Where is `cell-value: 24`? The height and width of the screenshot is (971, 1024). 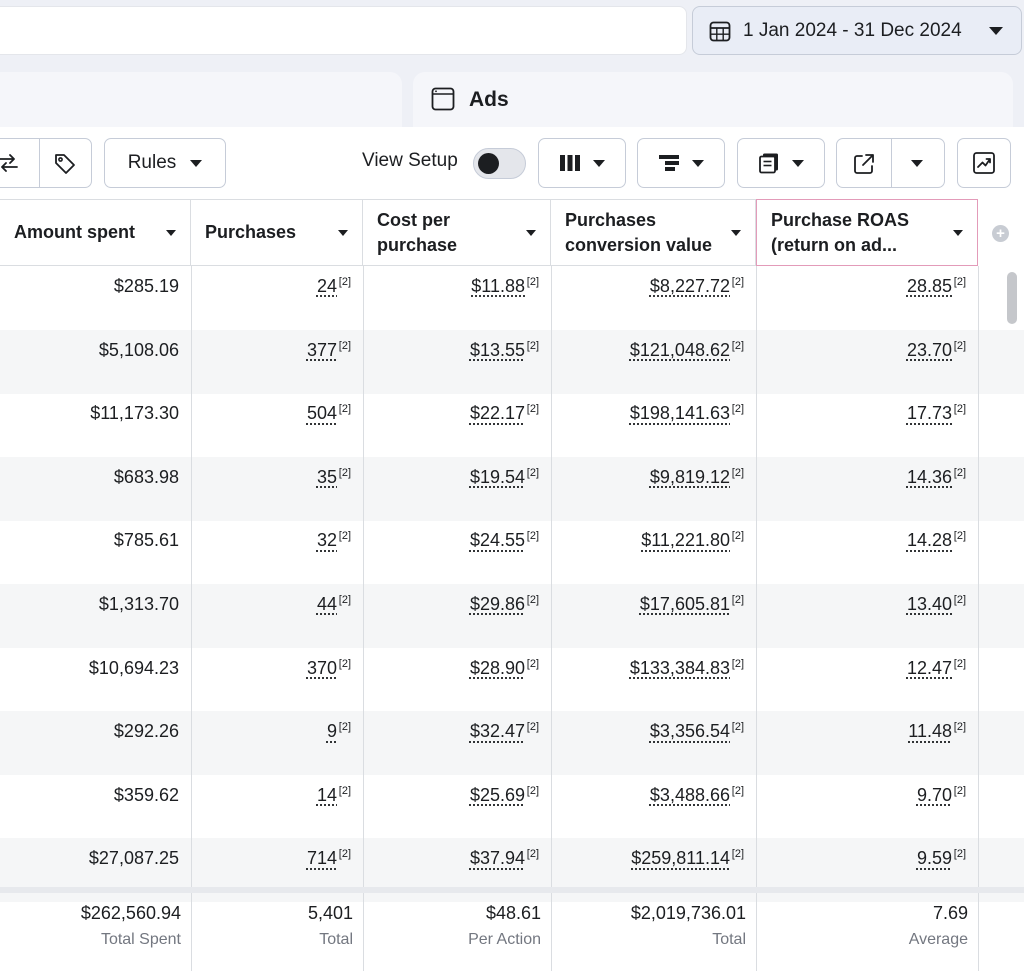
cell-value: 24 is located at coordinates (327, 286).